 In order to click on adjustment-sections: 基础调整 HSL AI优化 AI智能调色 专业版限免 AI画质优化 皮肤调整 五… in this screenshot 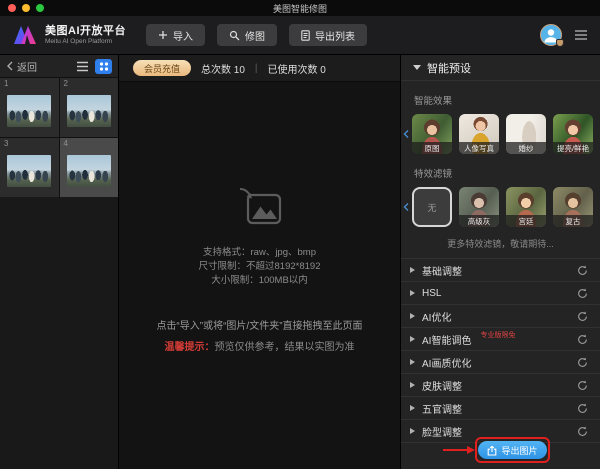, I will do `click(500, 350)`.